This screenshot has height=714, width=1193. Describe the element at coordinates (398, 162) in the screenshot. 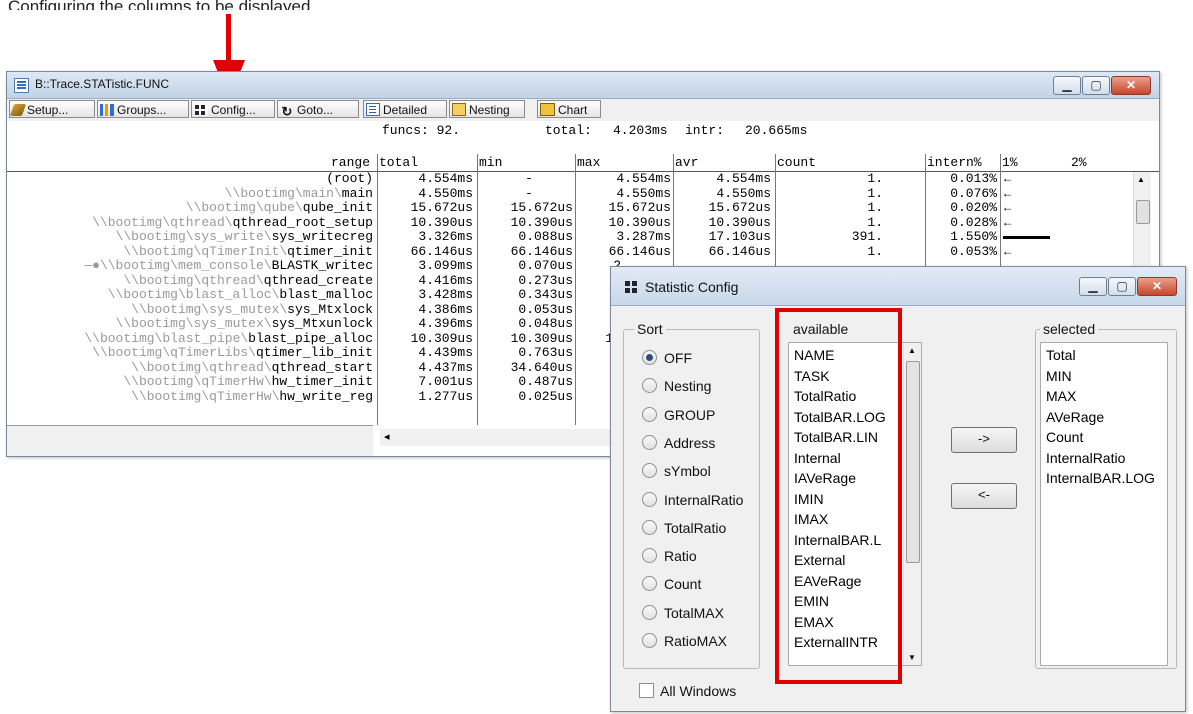

I see `header-total: total` at that location.